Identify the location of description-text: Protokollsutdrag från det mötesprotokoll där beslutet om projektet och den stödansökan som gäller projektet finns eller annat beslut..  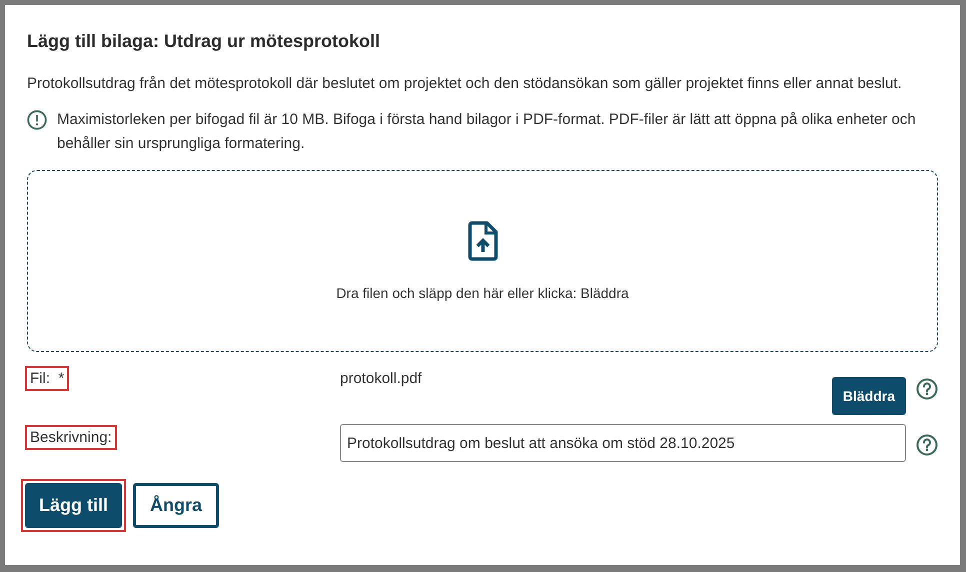
(465, 84).